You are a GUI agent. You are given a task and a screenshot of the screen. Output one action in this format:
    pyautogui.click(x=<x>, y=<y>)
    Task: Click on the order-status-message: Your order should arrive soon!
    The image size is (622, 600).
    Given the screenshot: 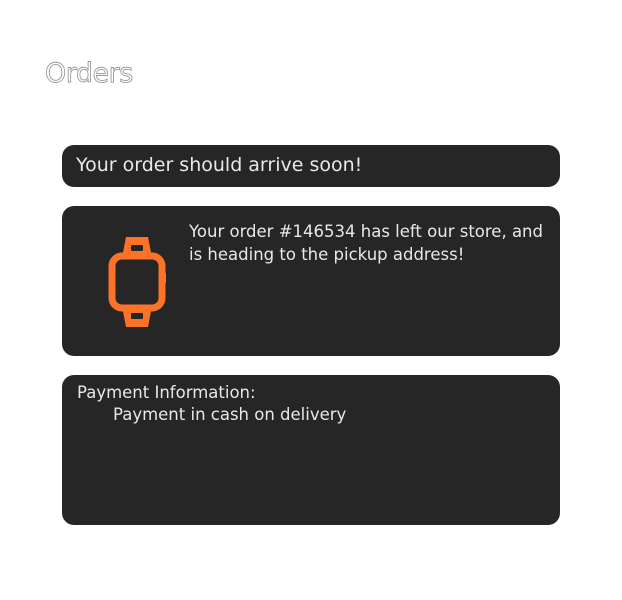 What is the action you would take?
    pyautogui.click(x=219, y=165)
    